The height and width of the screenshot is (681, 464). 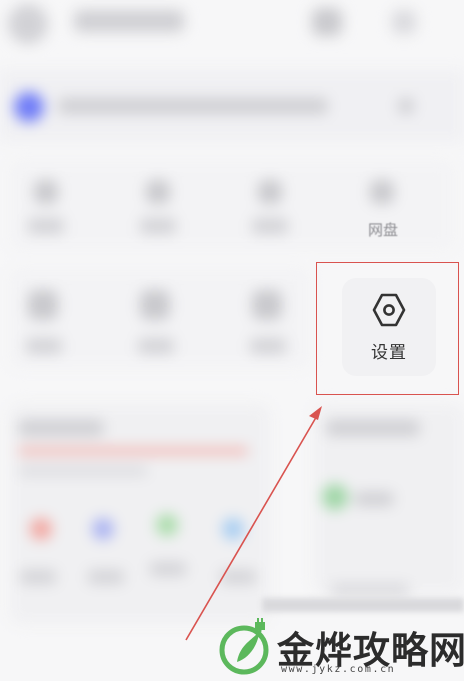 What do you see at coordinates (404, 22) in the screenshot?
I see `header-more-icon` at bounding box center [404, 22].